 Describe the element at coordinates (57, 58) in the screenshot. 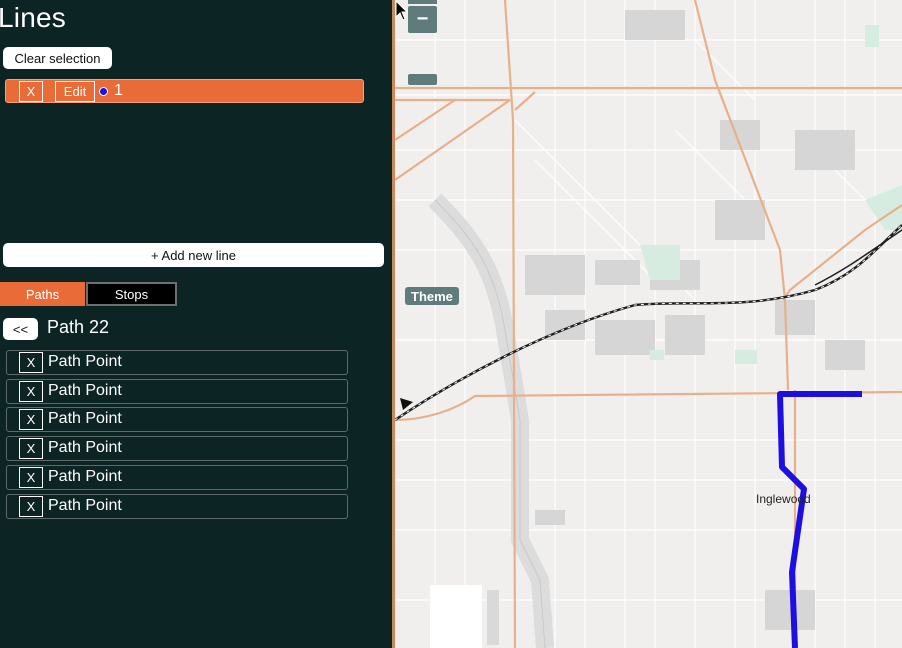

I see `clear-selection-button: Clear selection` at that location.